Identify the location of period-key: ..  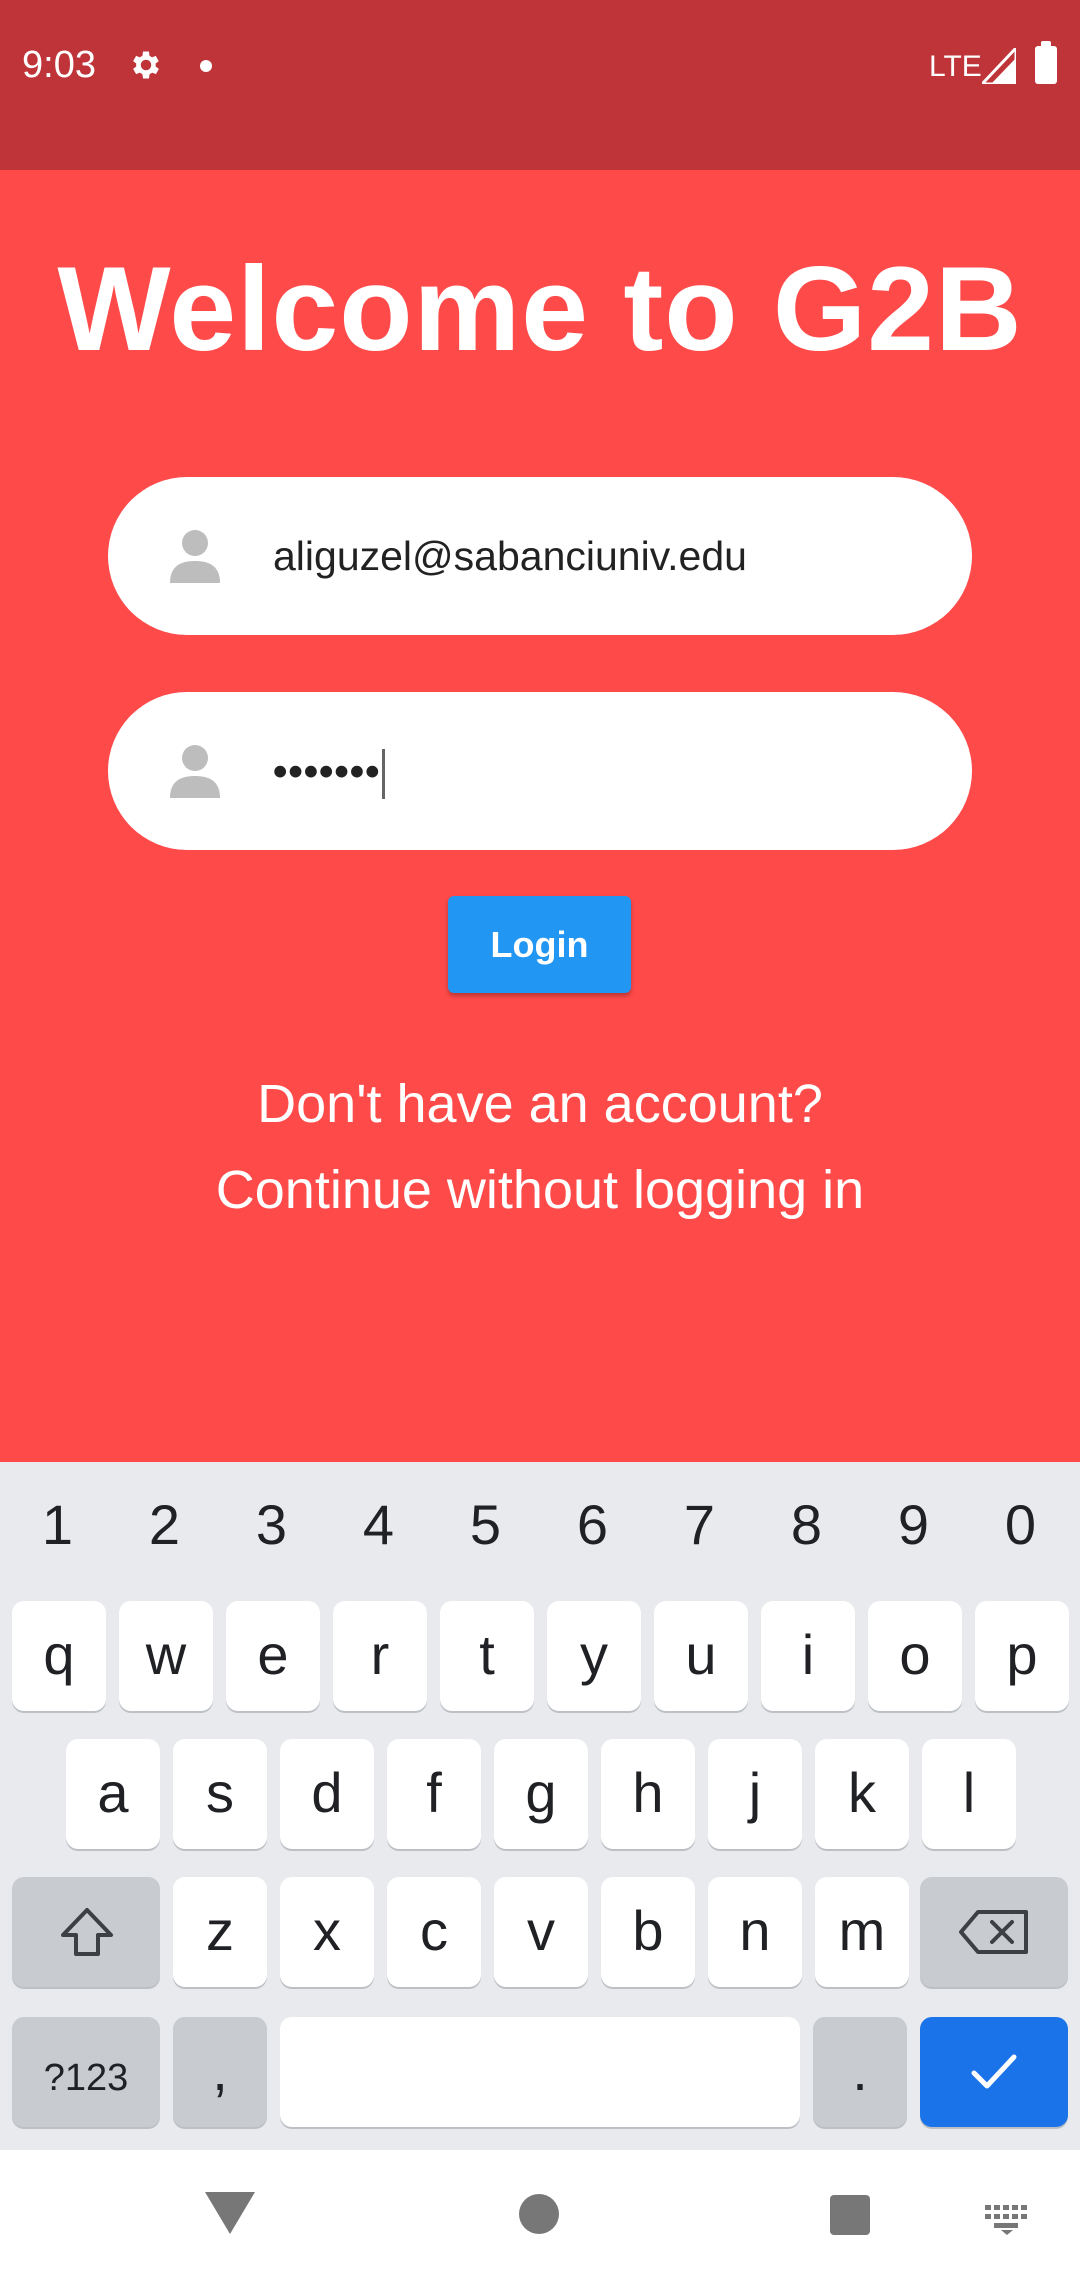
(860, 2072).